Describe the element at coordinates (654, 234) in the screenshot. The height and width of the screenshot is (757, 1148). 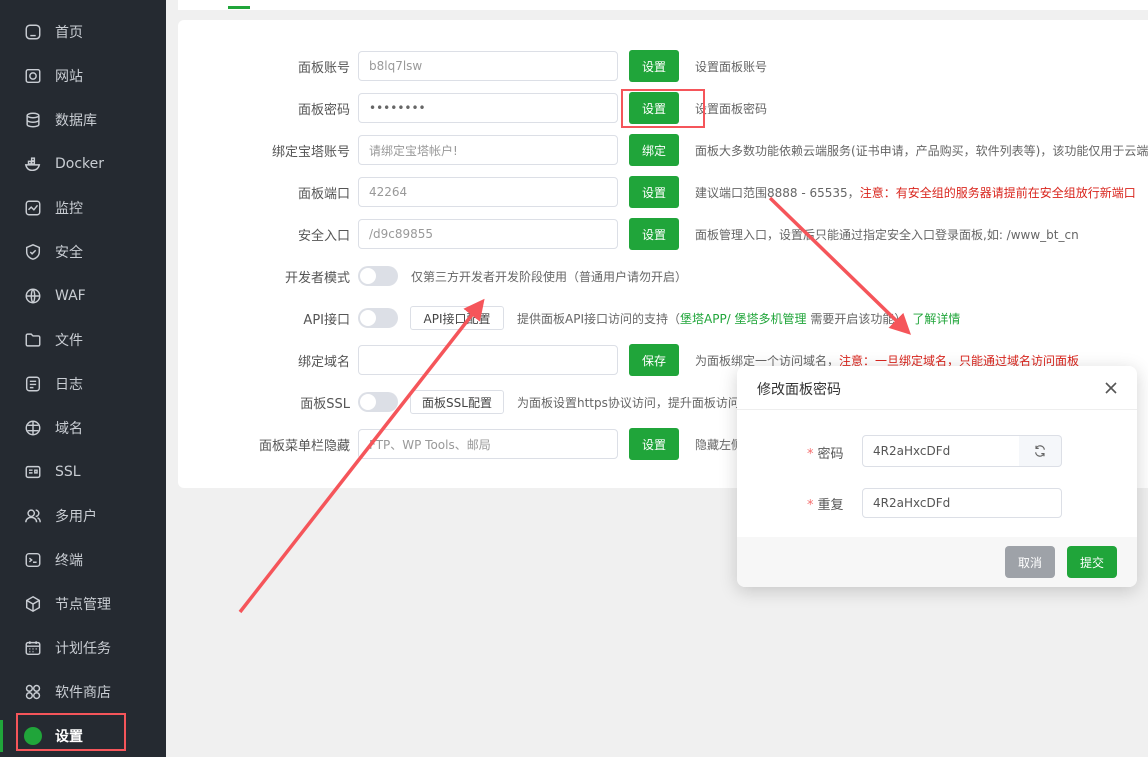
I see `security-entry-set-button: 设置` at that location.